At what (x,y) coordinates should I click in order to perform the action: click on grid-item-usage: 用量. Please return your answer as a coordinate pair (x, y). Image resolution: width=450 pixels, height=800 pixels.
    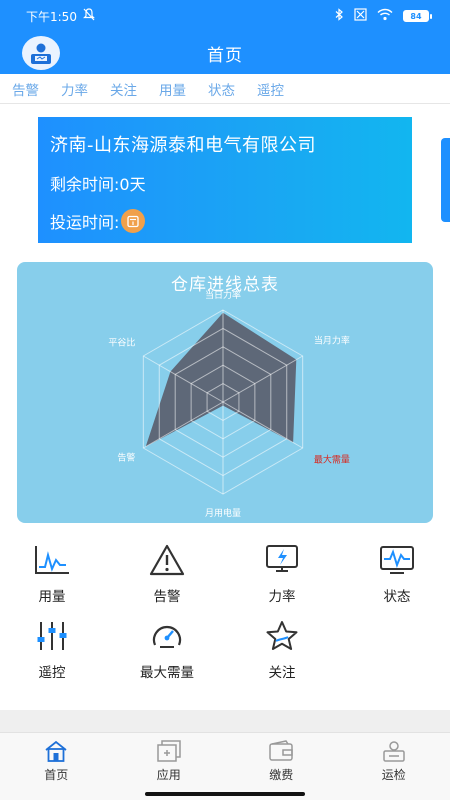
    Looking at the image, I should click on (52, 573).